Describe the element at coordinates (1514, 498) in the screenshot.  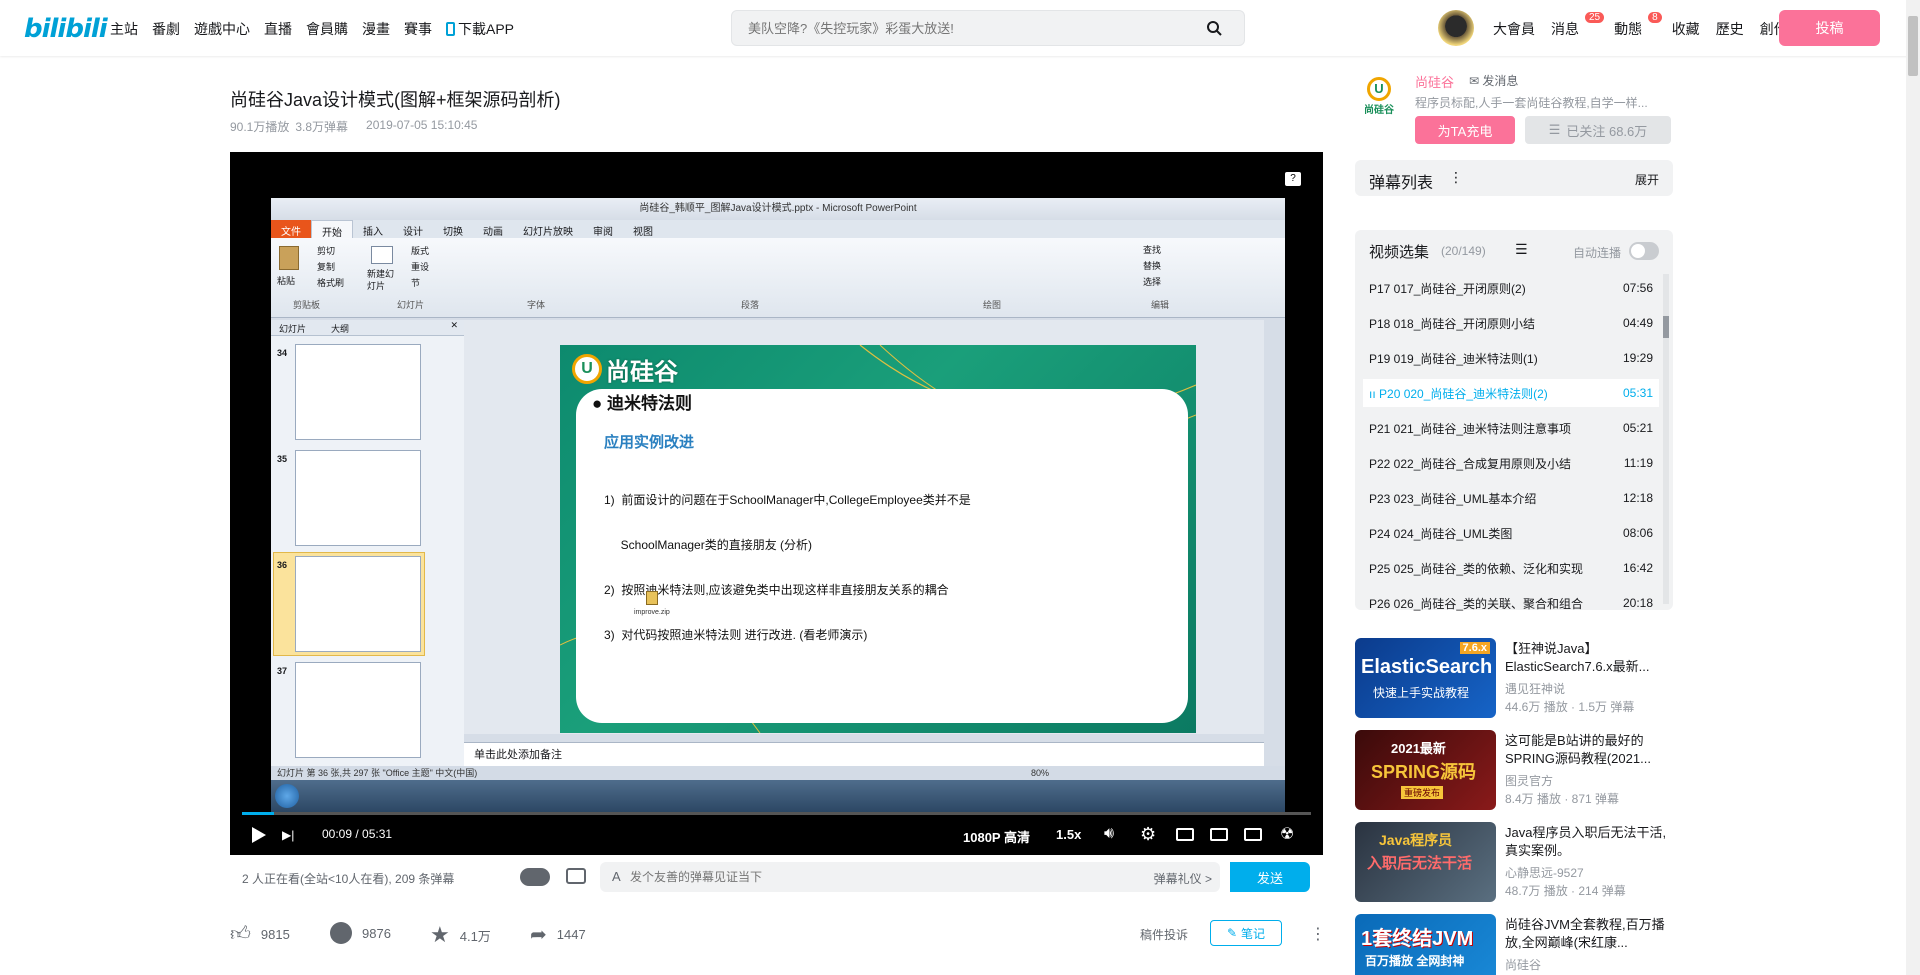
I see `episode-item: P23 023_尚硅谷_UML基本介绍 12:18` at that location.